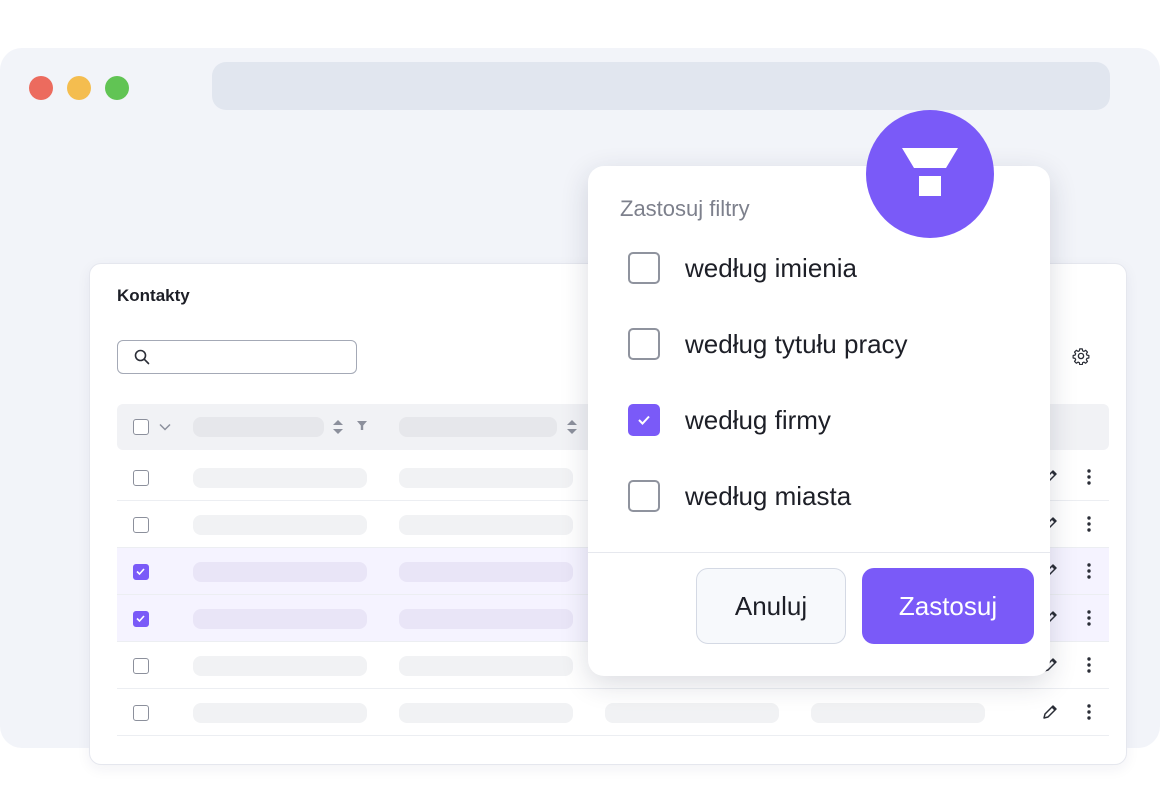 The height and width of the screenshot is (796, 1160). Describe the element at coordinates (237, 357) in the screenshot. I see `search-input` at that location.